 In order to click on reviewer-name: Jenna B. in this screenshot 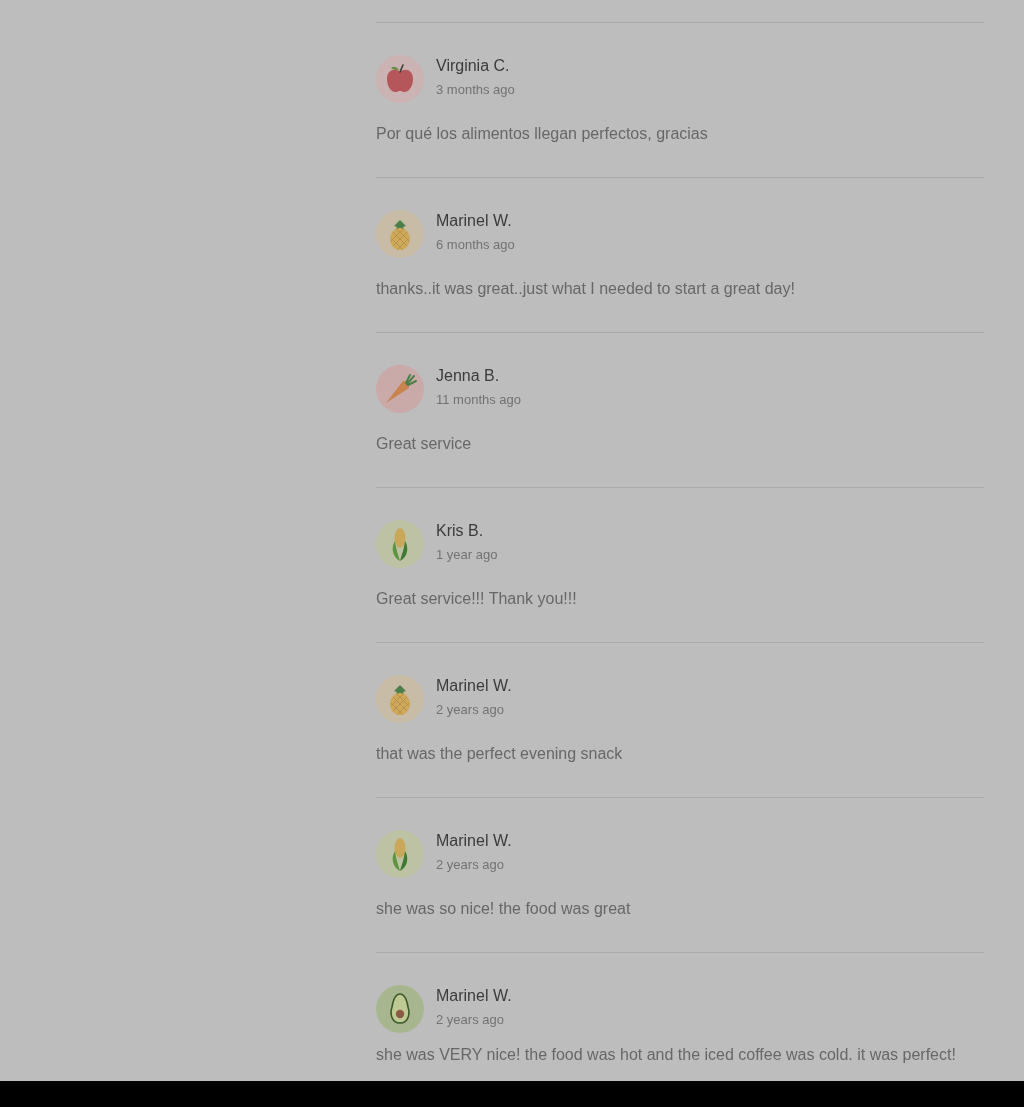, I will do `click(468, 376)`.